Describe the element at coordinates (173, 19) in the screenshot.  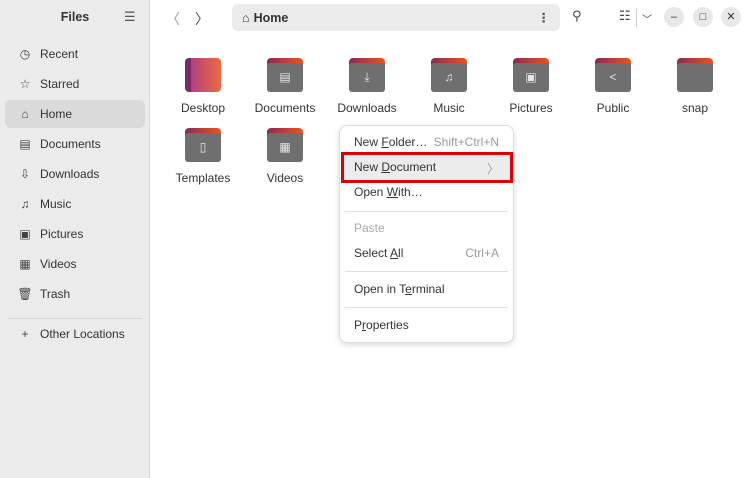
I see `back-button: 〈` at that location.